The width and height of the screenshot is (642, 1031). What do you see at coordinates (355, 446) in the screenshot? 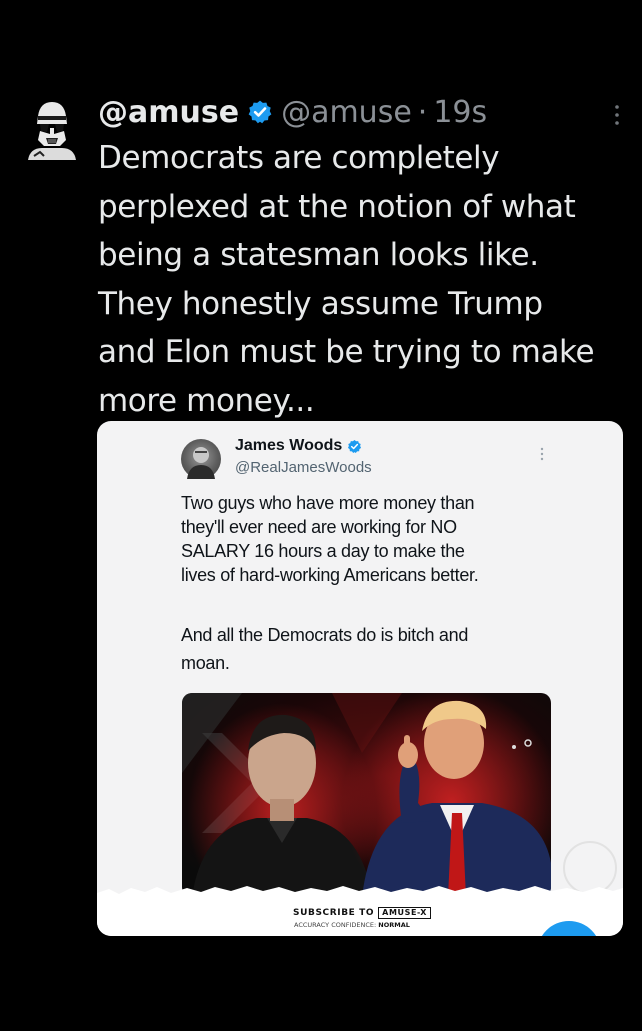
I see `inner-verified-badge-icon` at bounding box center [355, 446].